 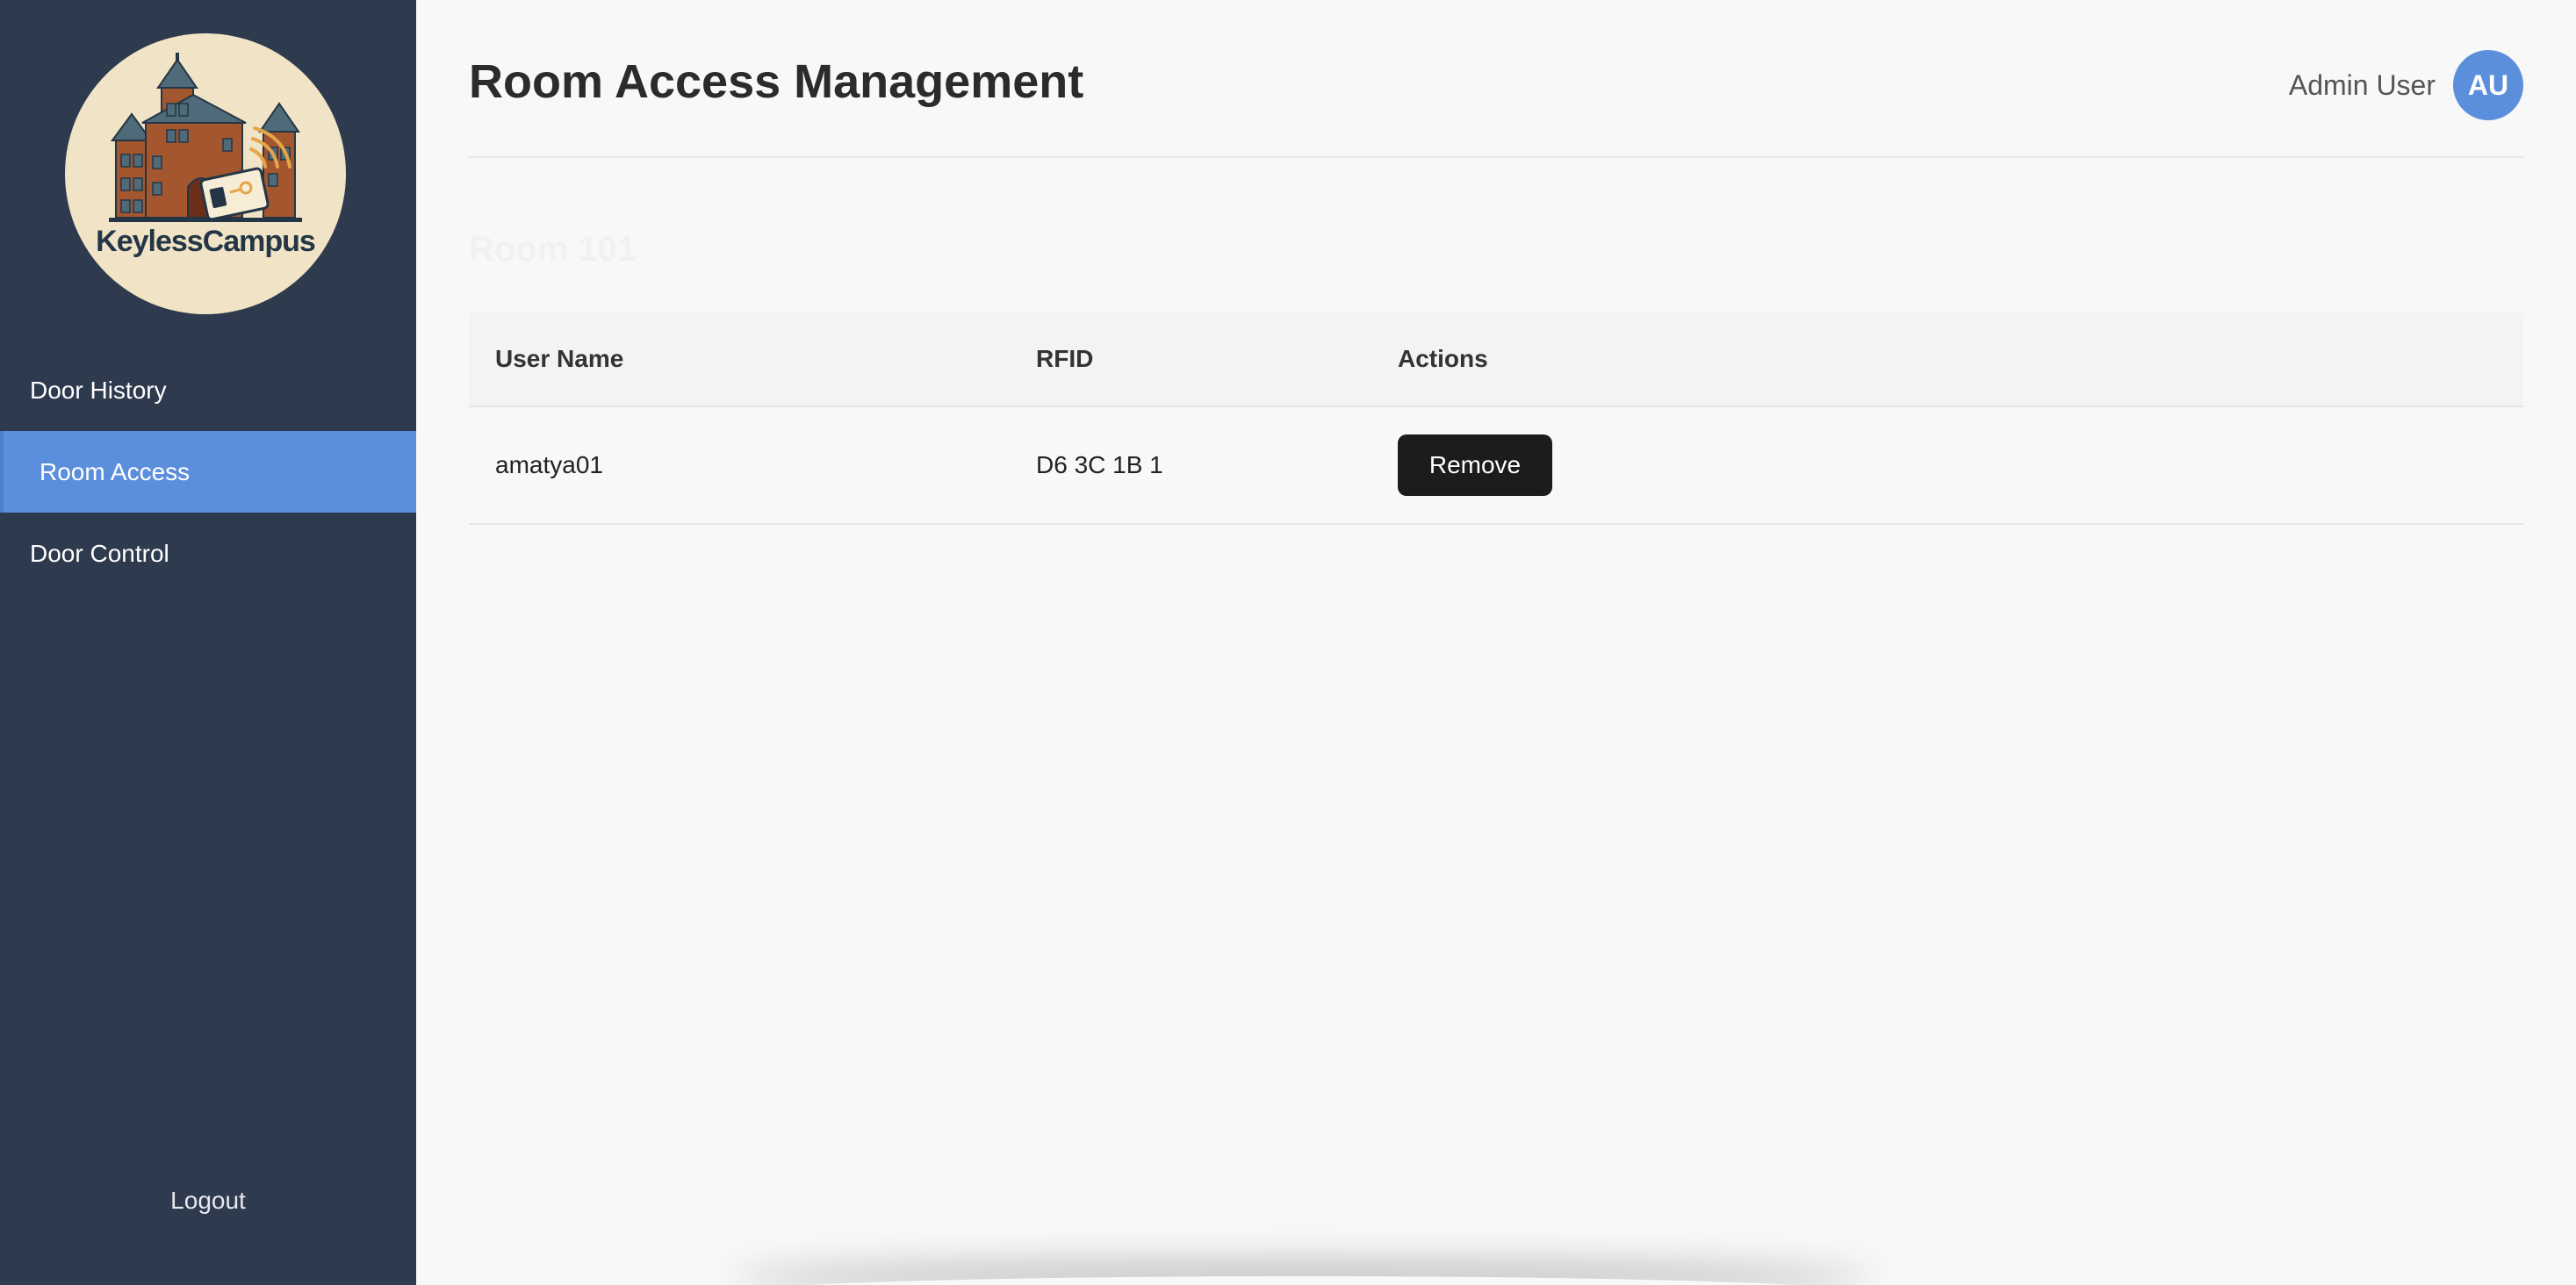 I want to click on avatar: AU, so click(x=2488, y=85).